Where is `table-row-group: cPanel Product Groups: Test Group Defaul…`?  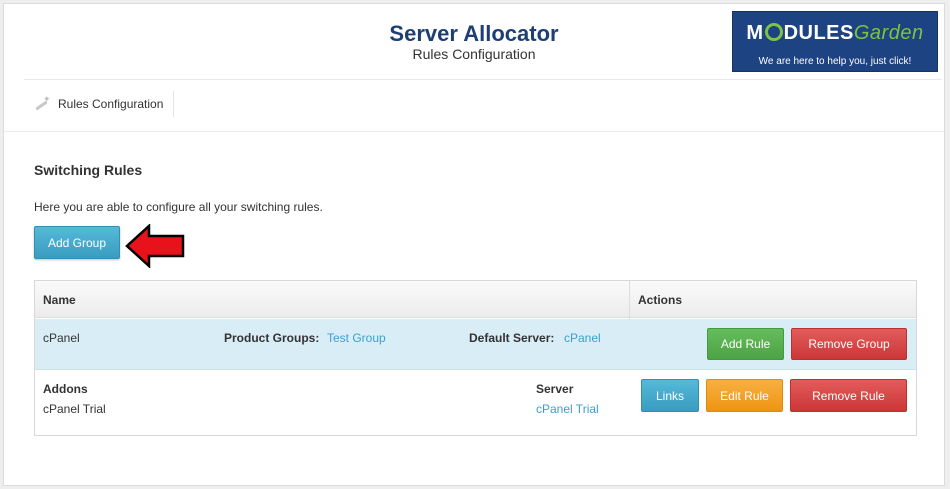 table-row-group: cPanel Product Groups: Test Group Defaul… is located at coordinates (475, 344).